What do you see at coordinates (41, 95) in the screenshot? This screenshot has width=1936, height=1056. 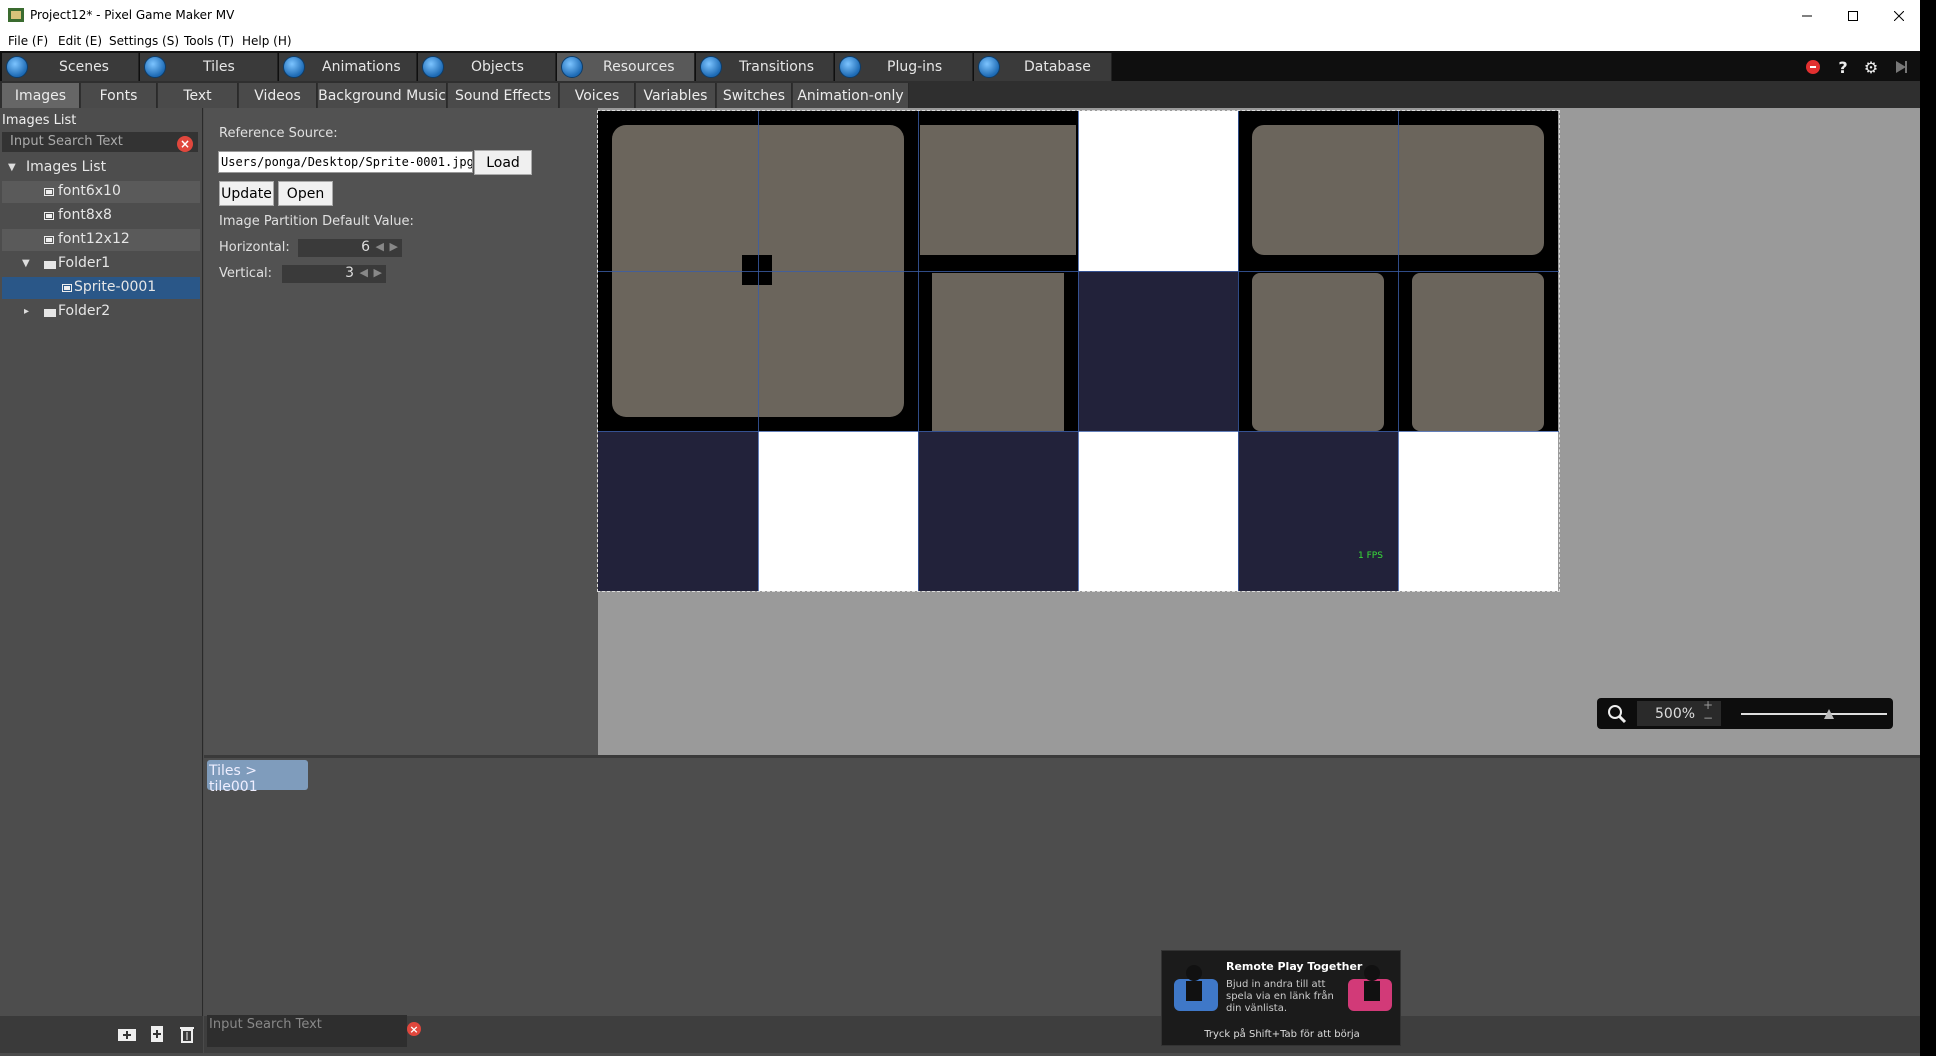 I see `subtab-images: Images` at bounding box center [41, 95].